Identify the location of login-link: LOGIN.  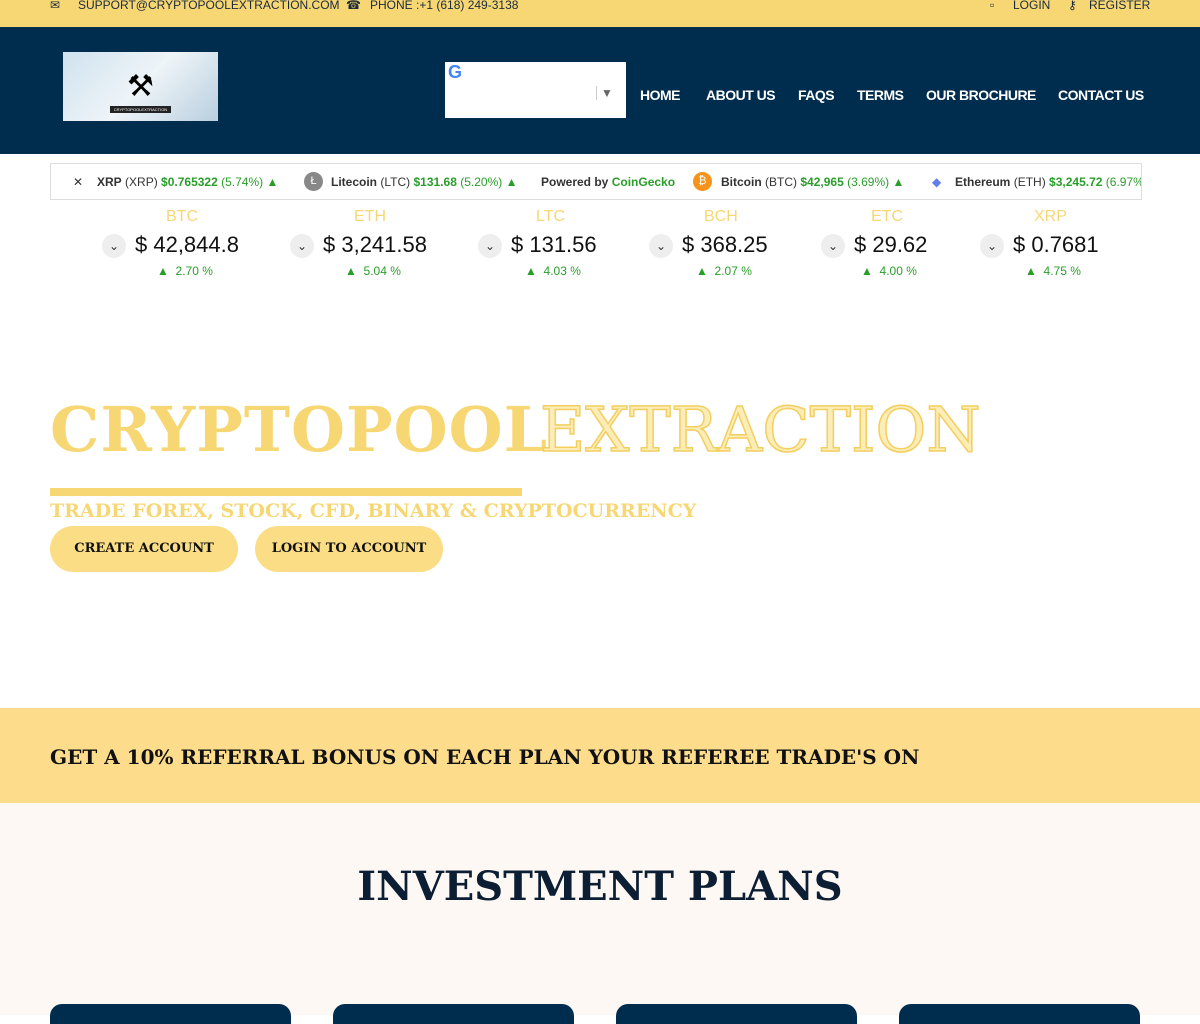
(1031, 6).